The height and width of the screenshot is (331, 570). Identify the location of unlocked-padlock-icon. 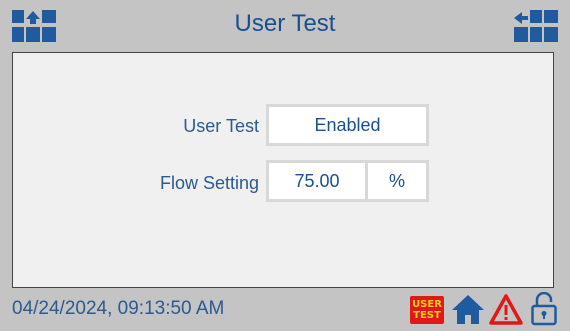
(544, 308).